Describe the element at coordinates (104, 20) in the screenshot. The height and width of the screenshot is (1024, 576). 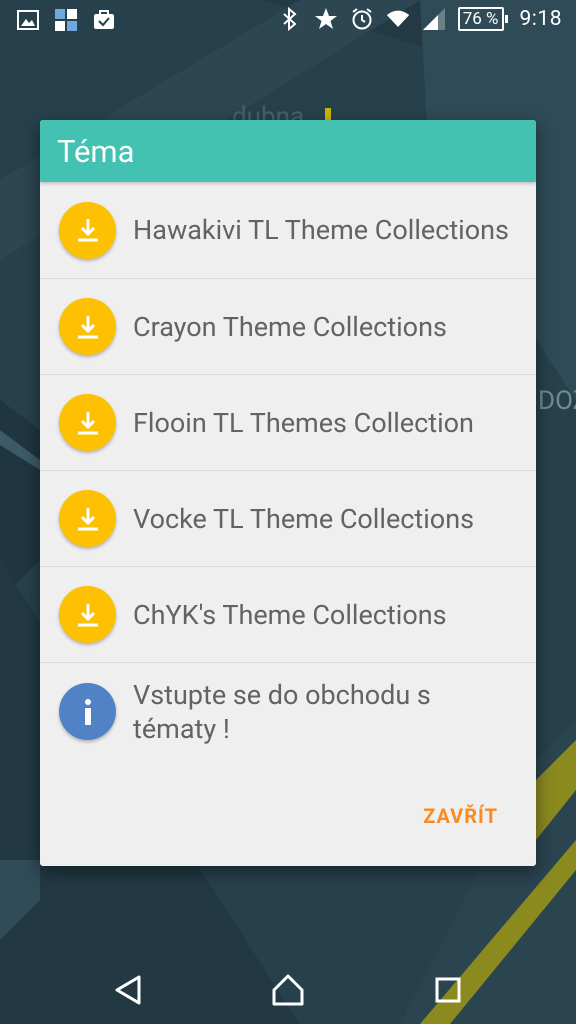
I see `briefcase-check-icon` at that location.